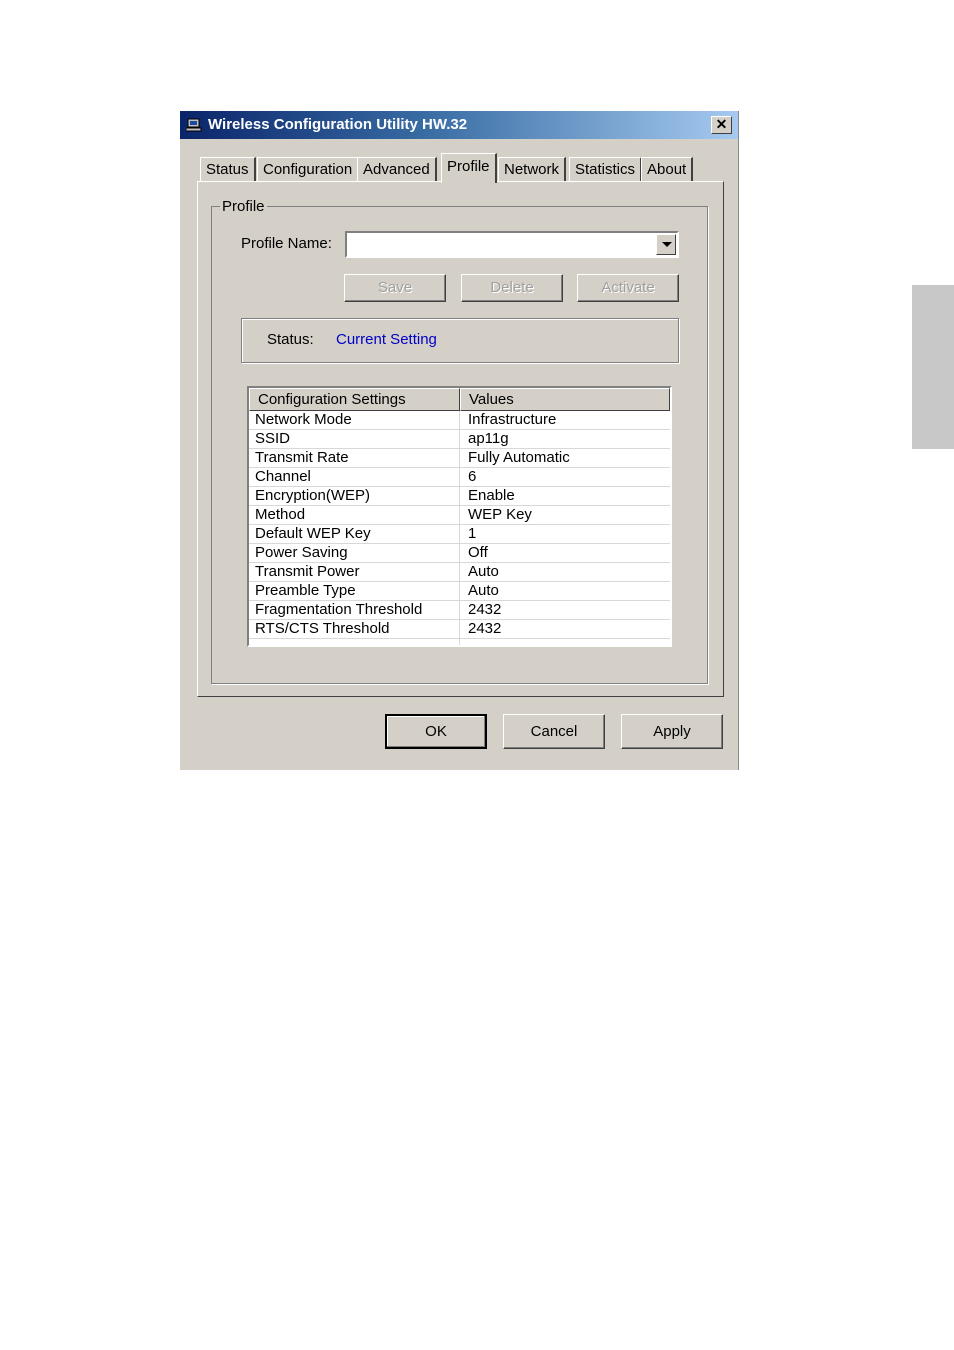 The image size is (954, 1350). I want to click on apply-button: Apply, so click(672, 731).